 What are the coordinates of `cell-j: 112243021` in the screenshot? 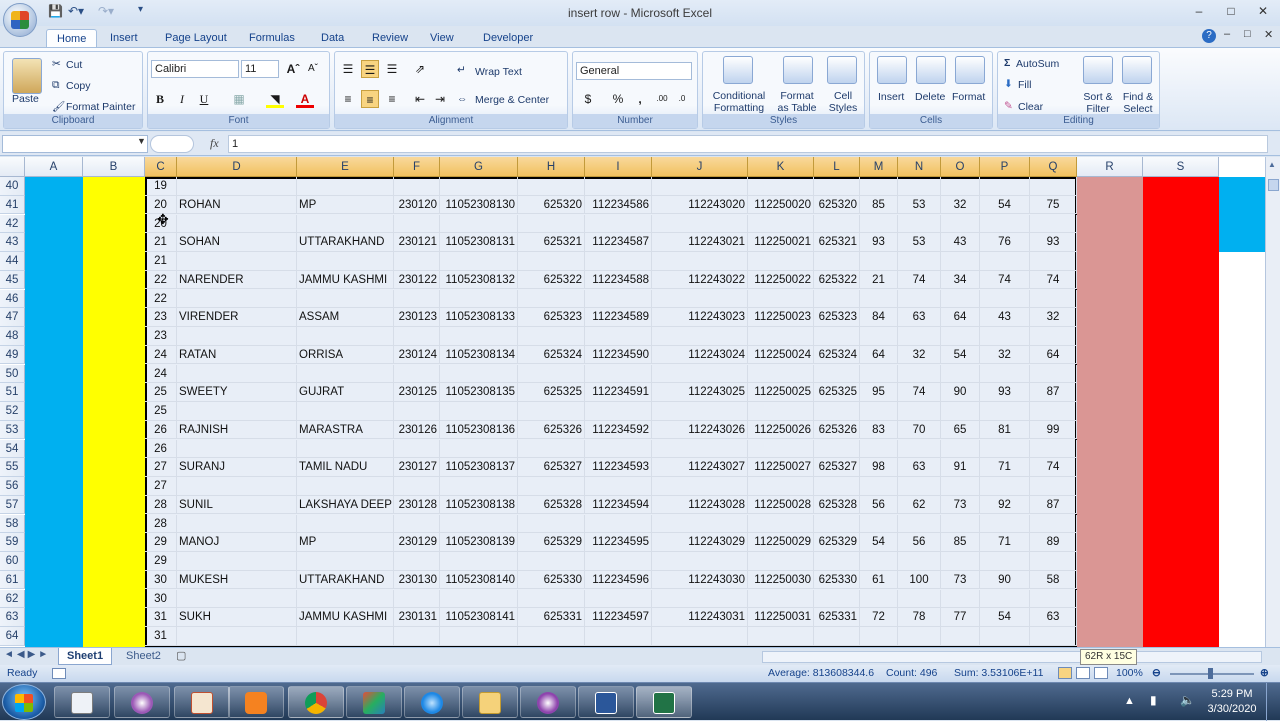 It's located at (700, 242).